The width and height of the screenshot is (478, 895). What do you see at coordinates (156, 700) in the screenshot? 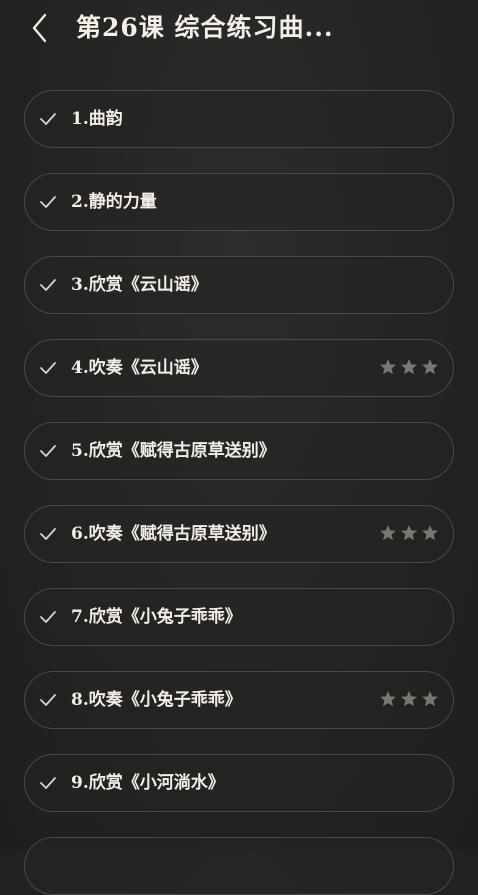
I see `lesson-label: 8.吹奏《小兔子乖乖》` at bounding box center [156, 700].